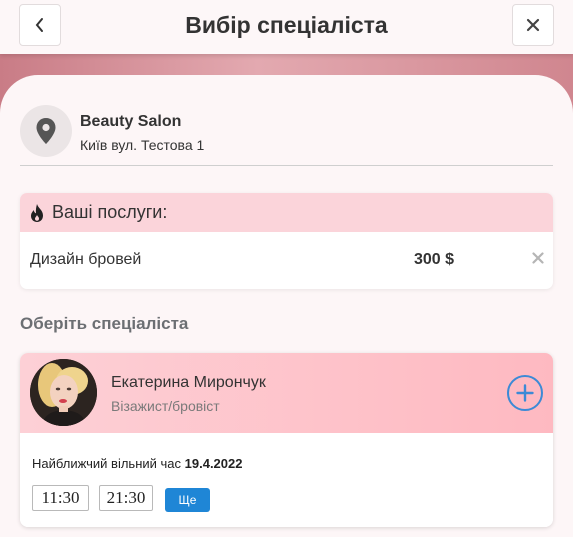 The width and height of the screenshot is (573, 537). I want to click on salon-avatar, so click(46, 131).